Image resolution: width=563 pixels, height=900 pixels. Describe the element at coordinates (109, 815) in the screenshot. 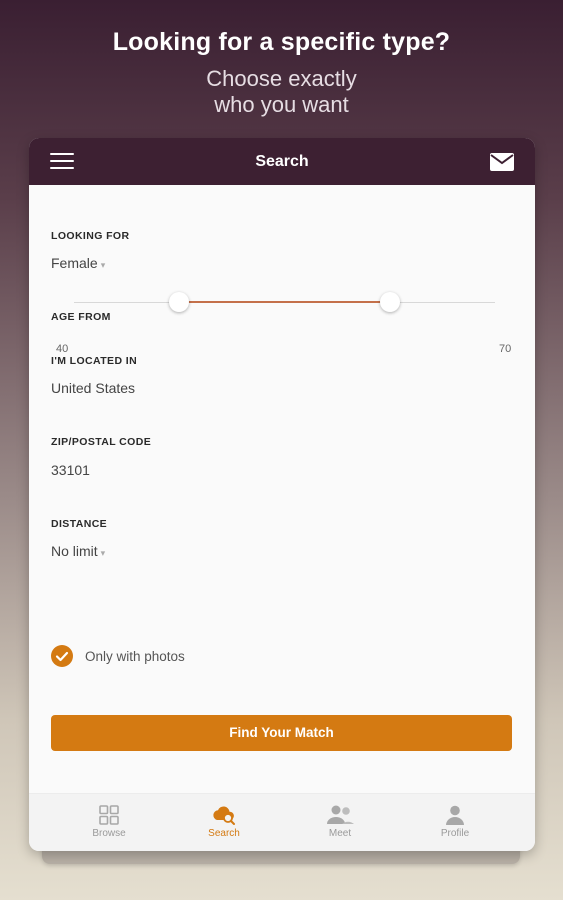

I see `grid-icon` at that location.